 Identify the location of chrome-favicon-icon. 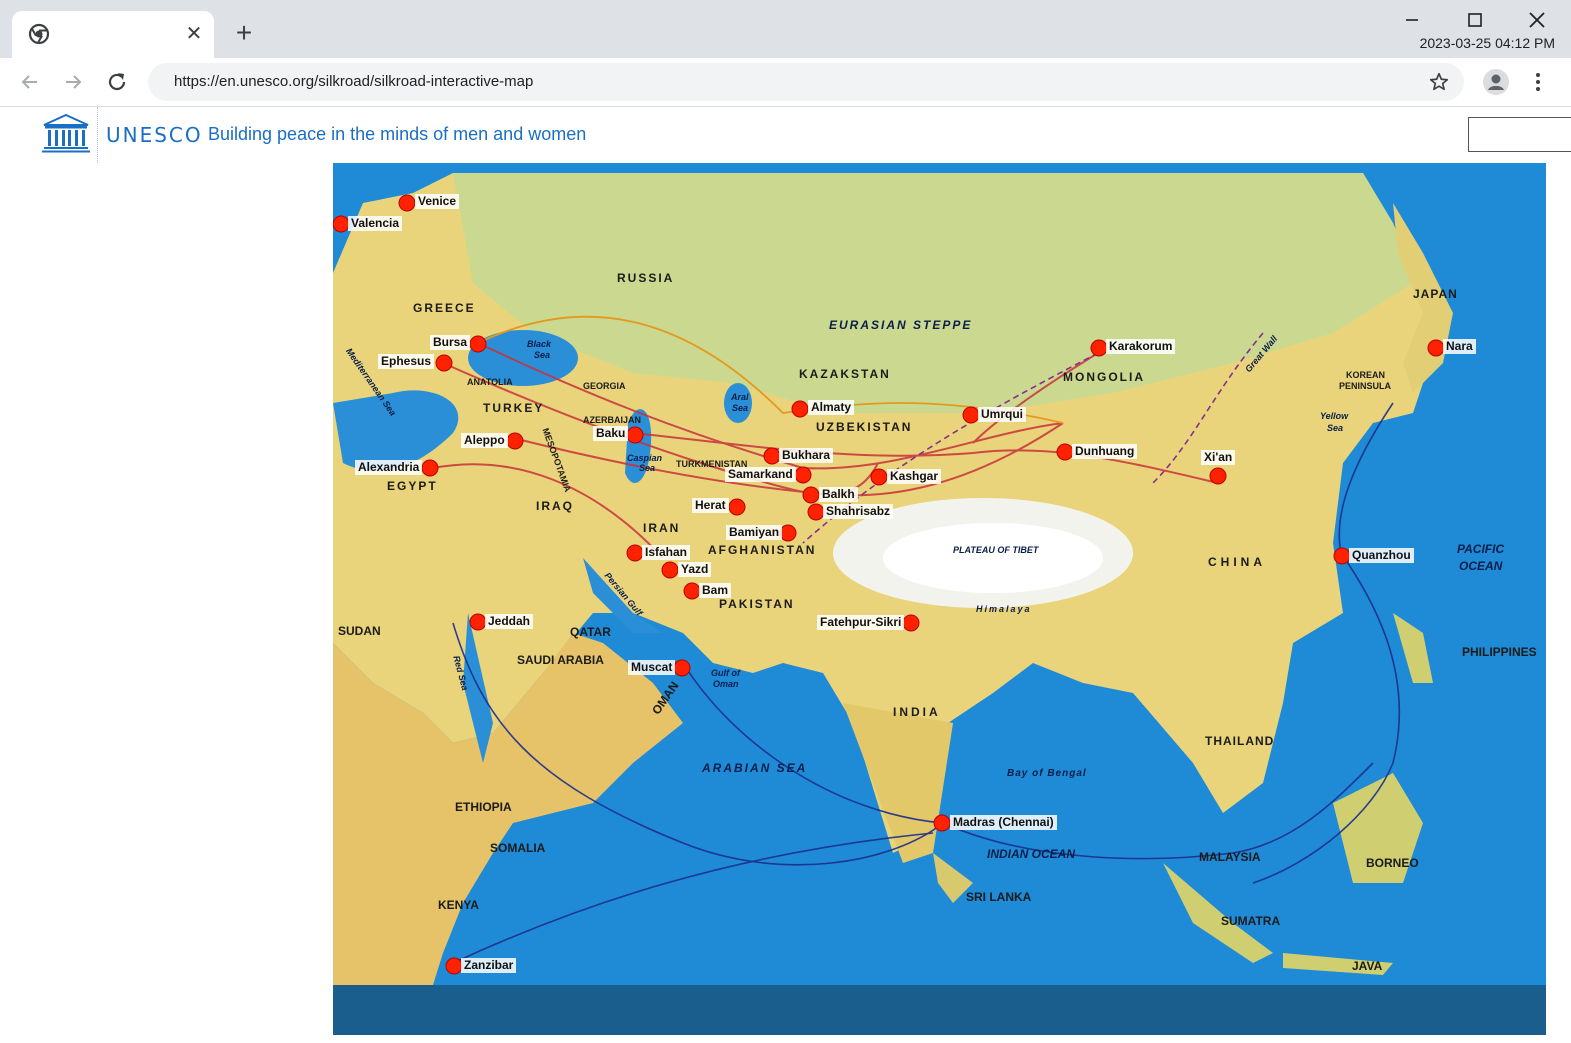
(39, 34).